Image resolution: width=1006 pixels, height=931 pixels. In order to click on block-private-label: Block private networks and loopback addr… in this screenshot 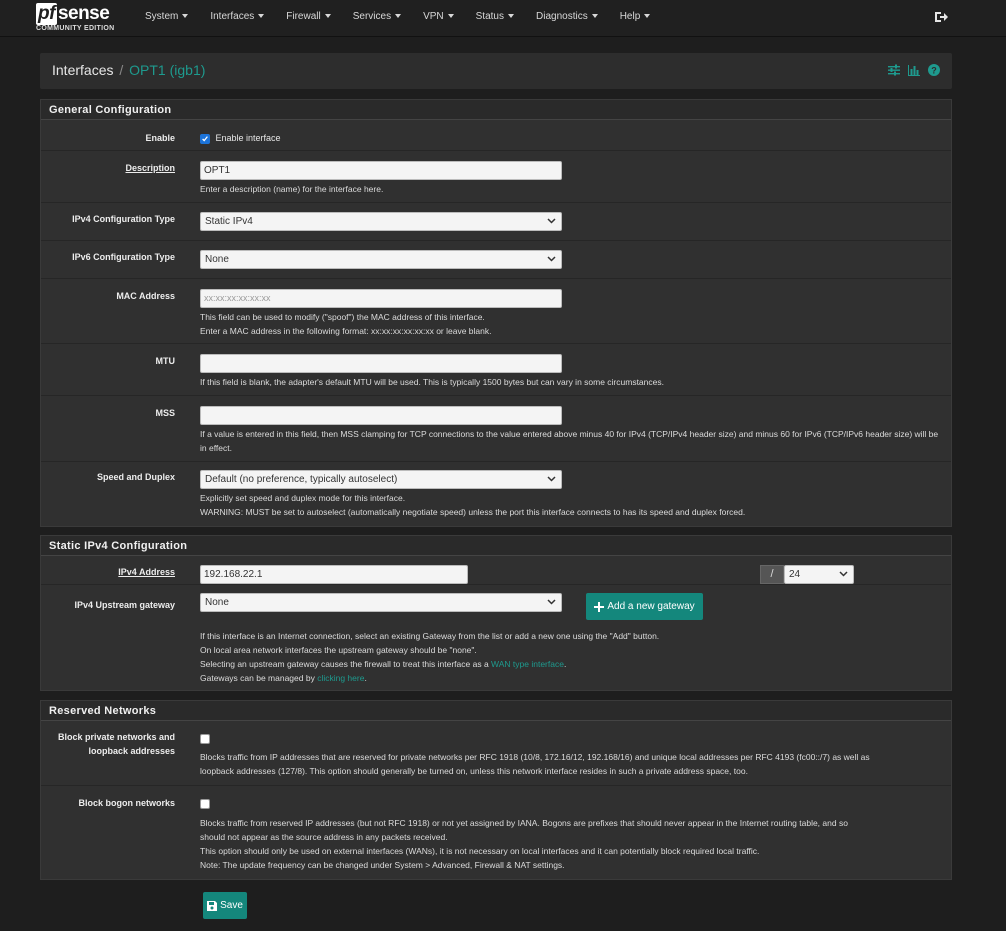, I will do `click(116, 744)`.